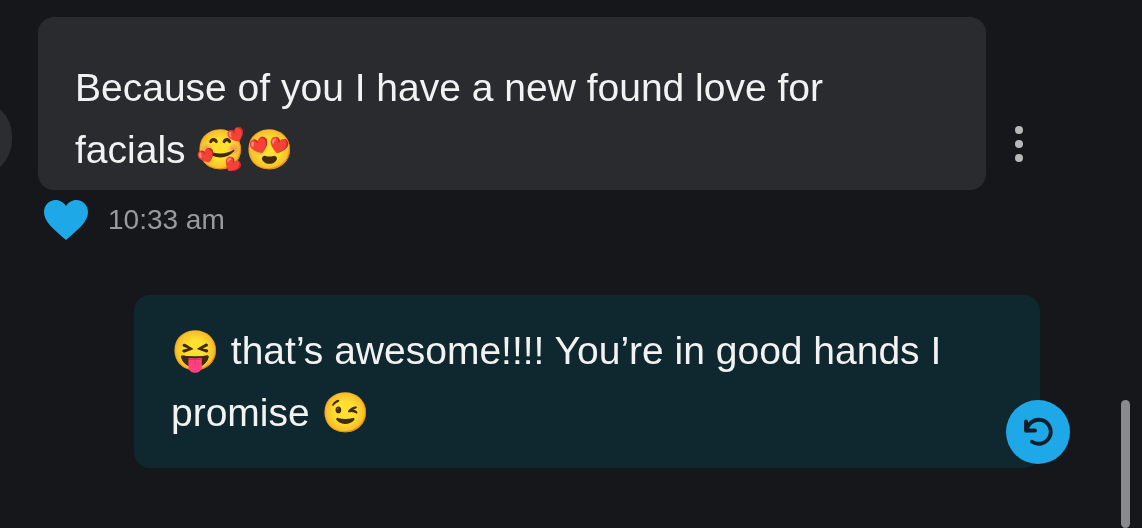 The image size is (1142, 528). What do you see at coordinates (66, 220) in the screenshot?
I see `heart-icon` at bounding box center [66, 220].